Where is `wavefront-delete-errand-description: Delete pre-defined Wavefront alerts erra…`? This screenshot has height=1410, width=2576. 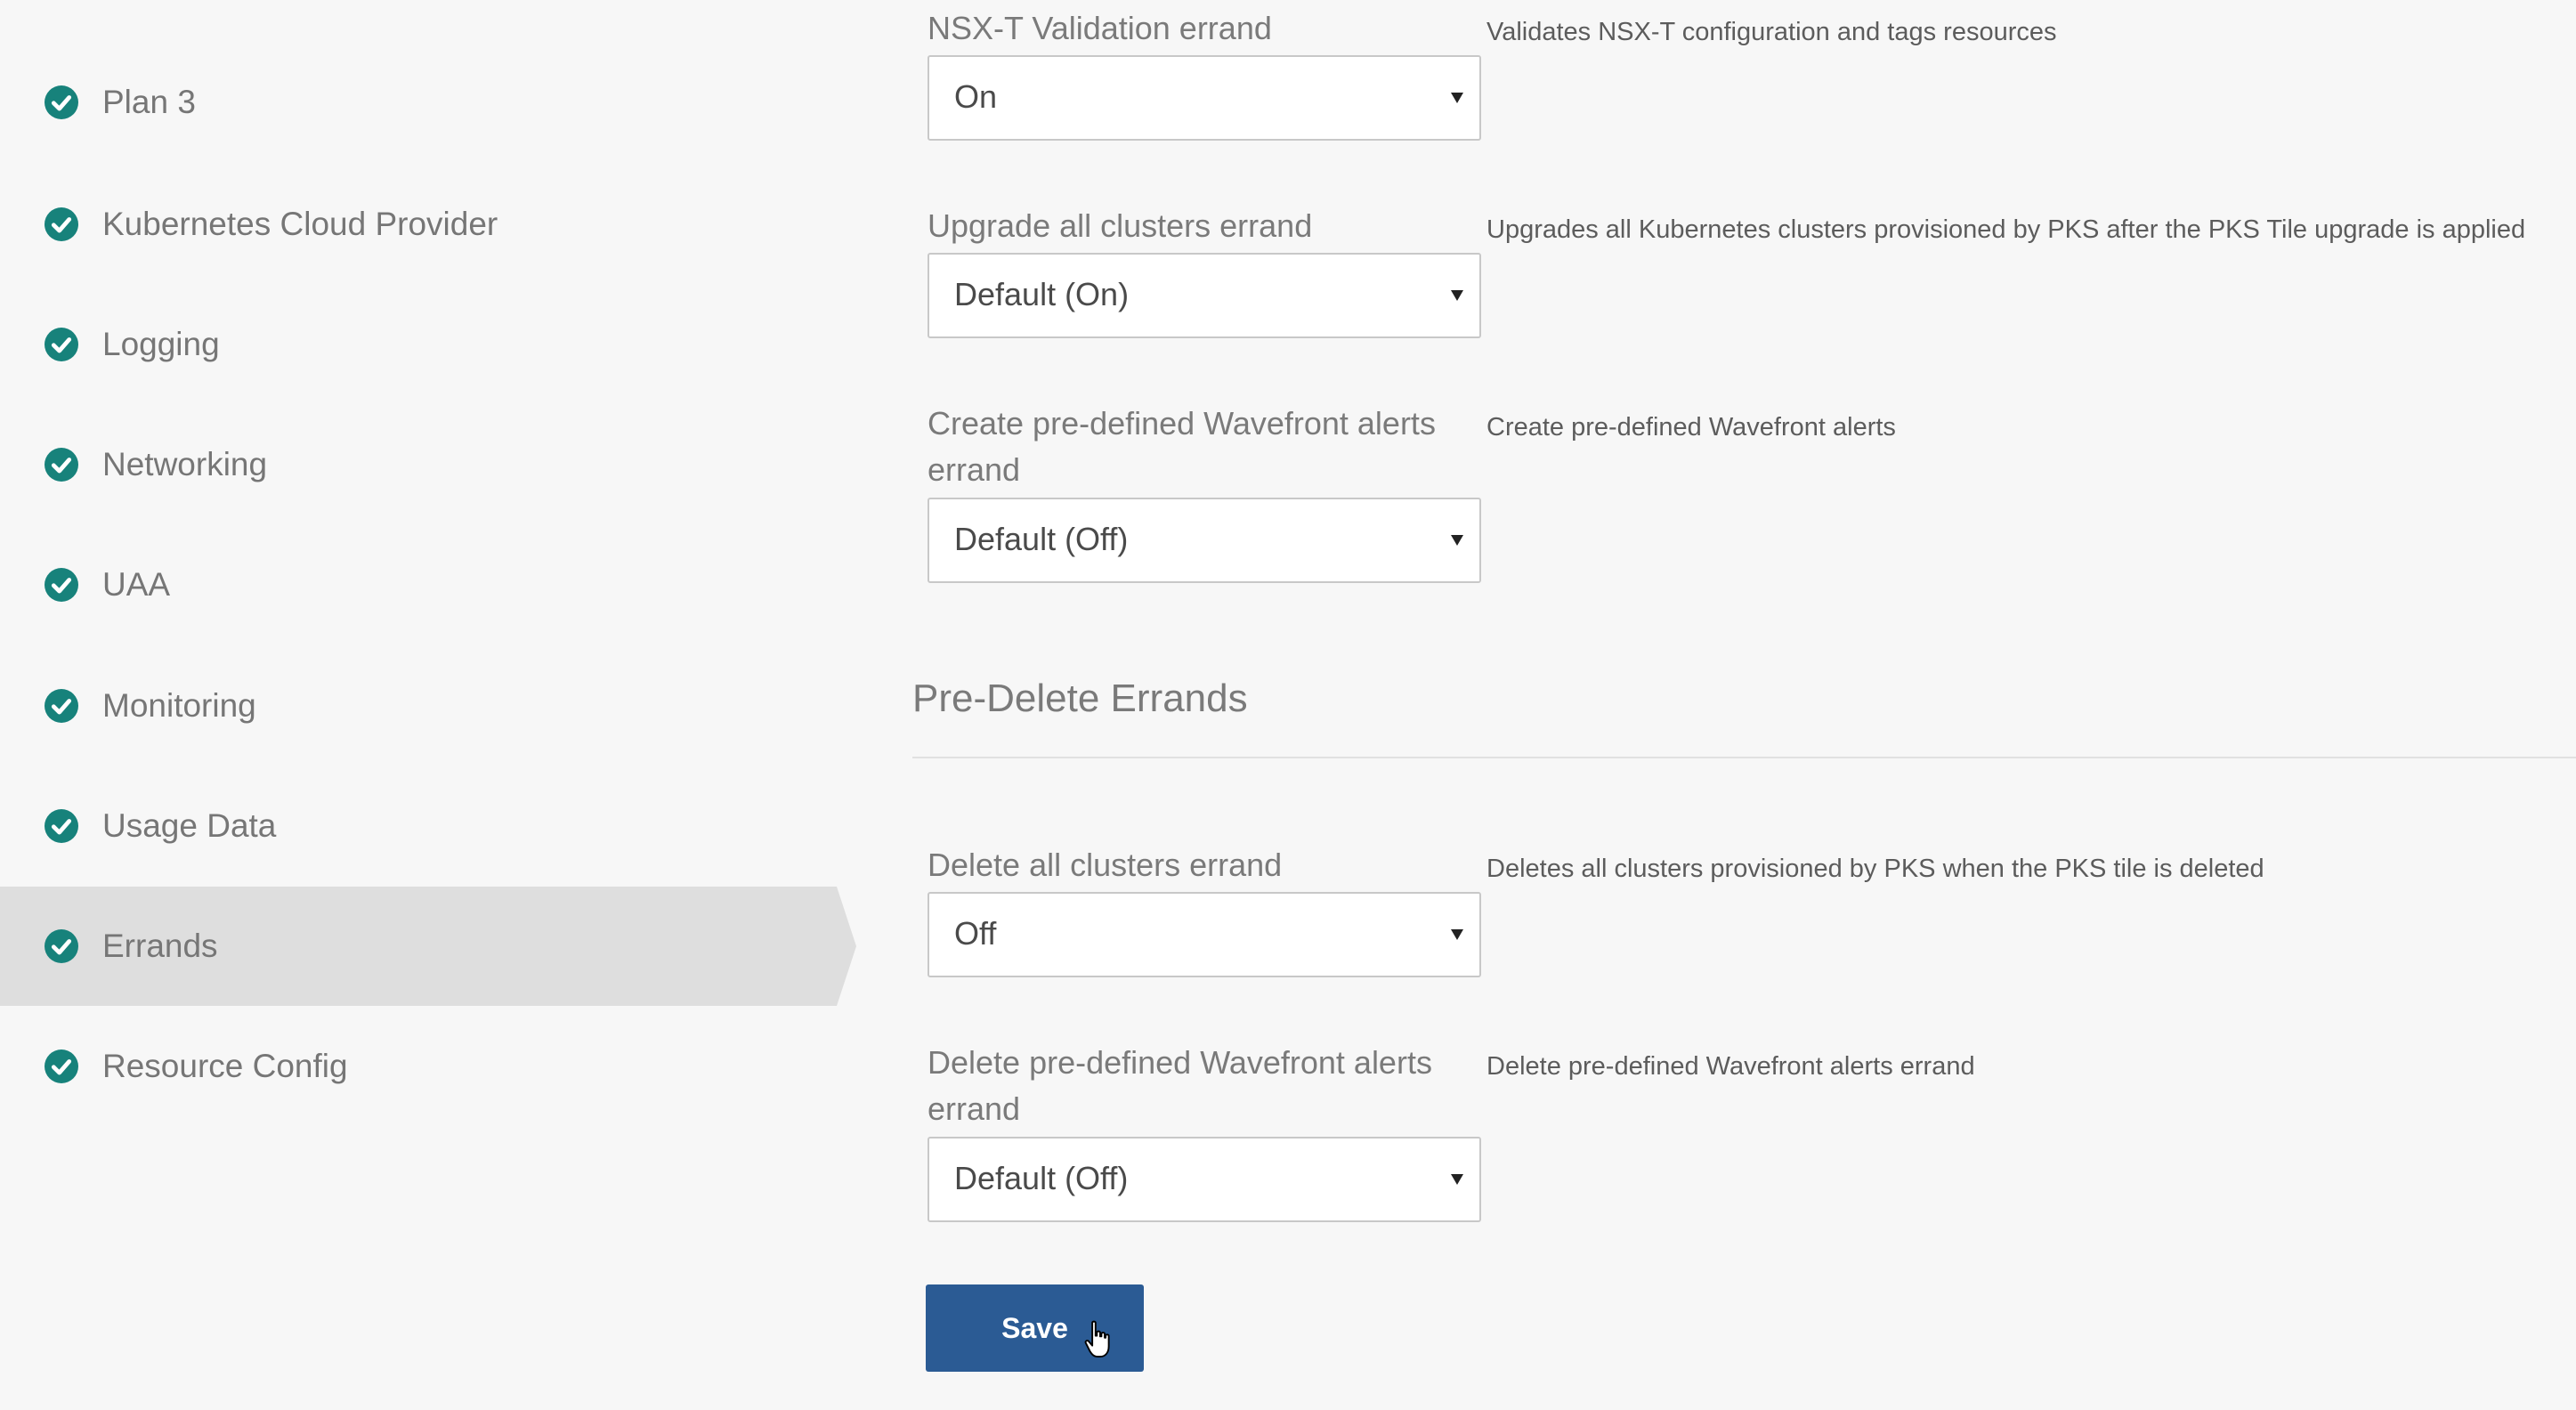
wavefront-delete-errand-description: Delete pre-defined Wavefront alerts erra… is located at coordinates (1730, 1066).